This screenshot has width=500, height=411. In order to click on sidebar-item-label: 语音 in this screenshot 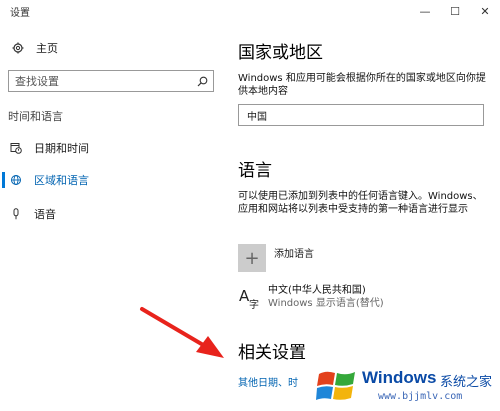, I will do `click(45, 214)`.